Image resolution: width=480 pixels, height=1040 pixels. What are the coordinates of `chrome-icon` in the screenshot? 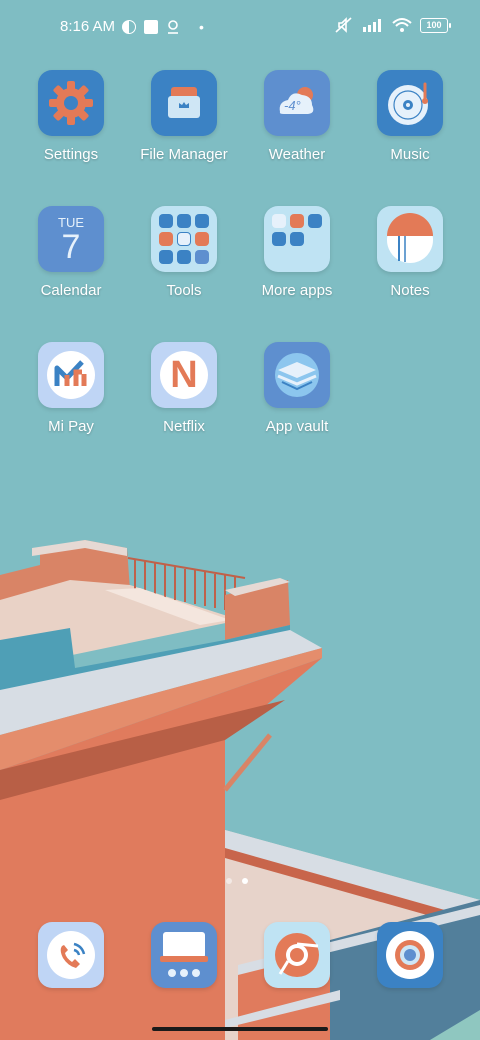 It's located at (297, 955).